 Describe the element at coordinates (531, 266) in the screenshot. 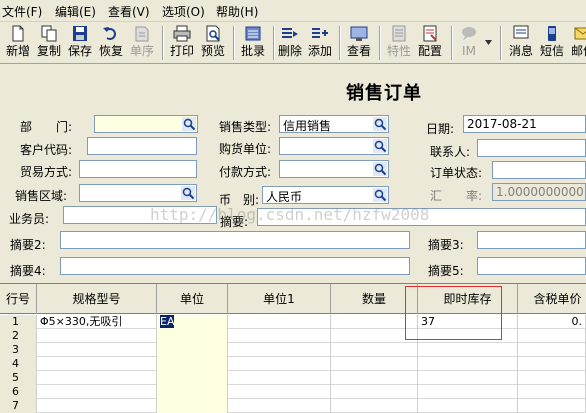

I see `summary5-field` at that location.